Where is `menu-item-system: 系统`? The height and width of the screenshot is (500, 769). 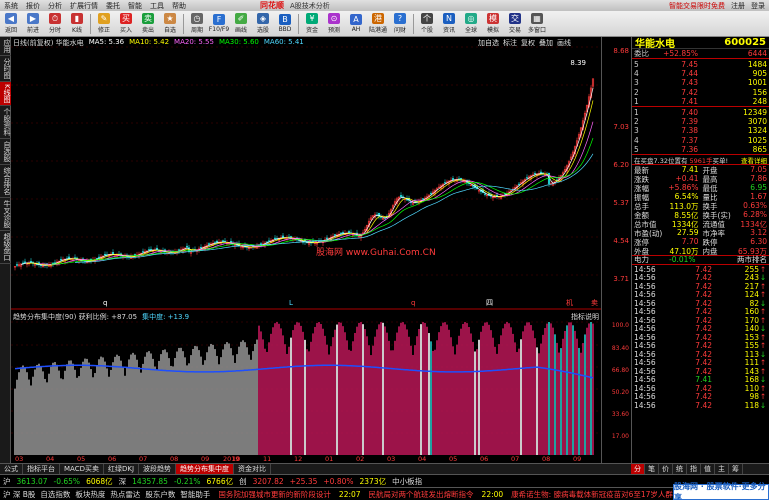 menu-item-system: 系统 is located at coordinates (11, 6).